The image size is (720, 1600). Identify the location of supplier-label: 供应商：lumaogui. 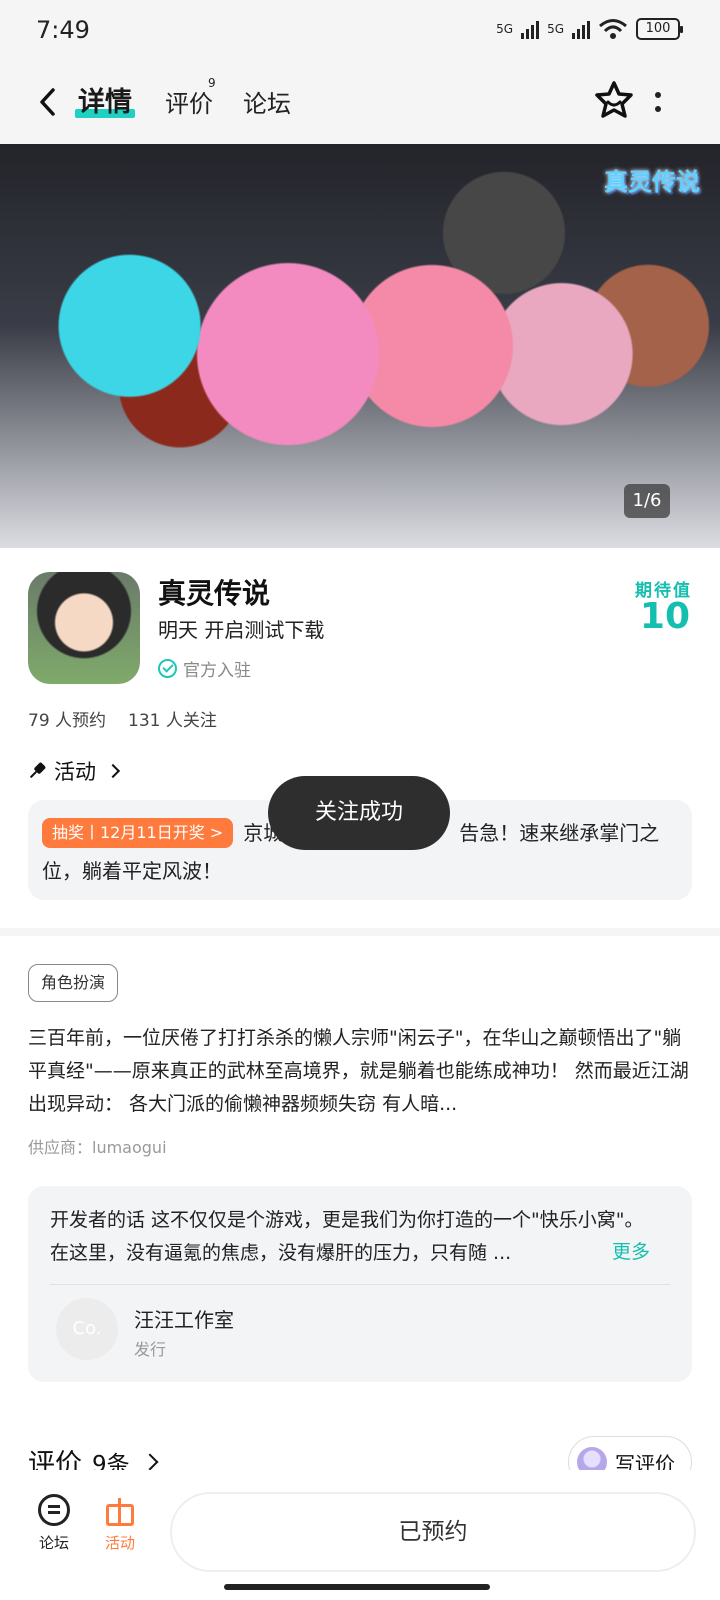
(97, 1147).